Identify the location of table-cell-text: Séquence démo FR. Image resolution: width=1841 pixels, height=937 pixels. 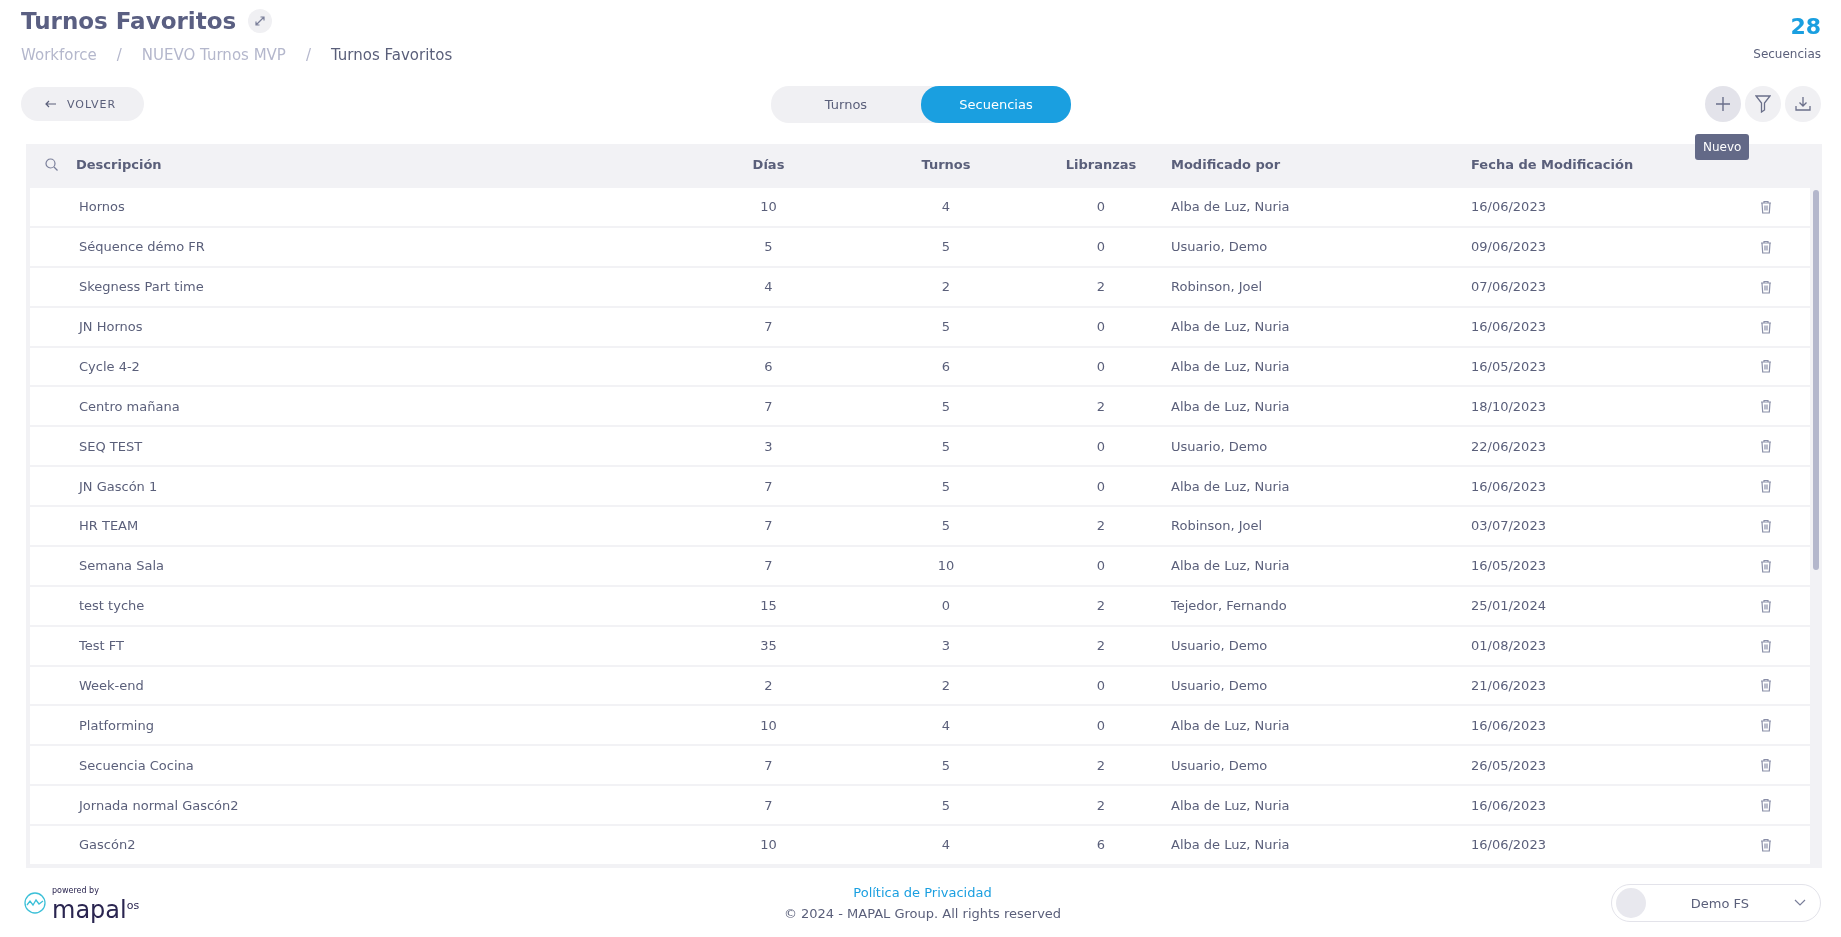
(142, 247).